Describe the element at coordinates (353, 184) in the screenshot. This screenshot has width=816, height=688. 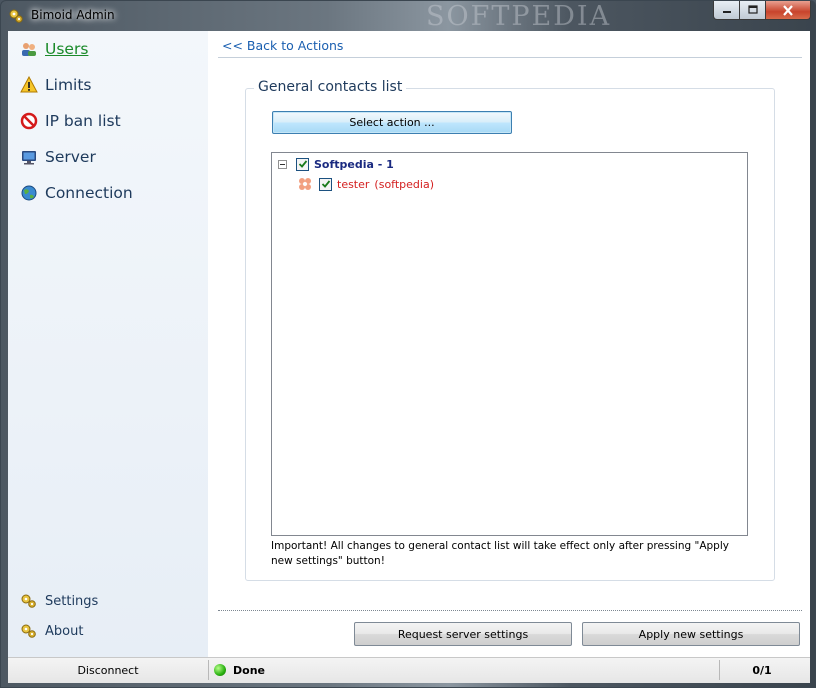
I see `contact-name: tester` at that location.